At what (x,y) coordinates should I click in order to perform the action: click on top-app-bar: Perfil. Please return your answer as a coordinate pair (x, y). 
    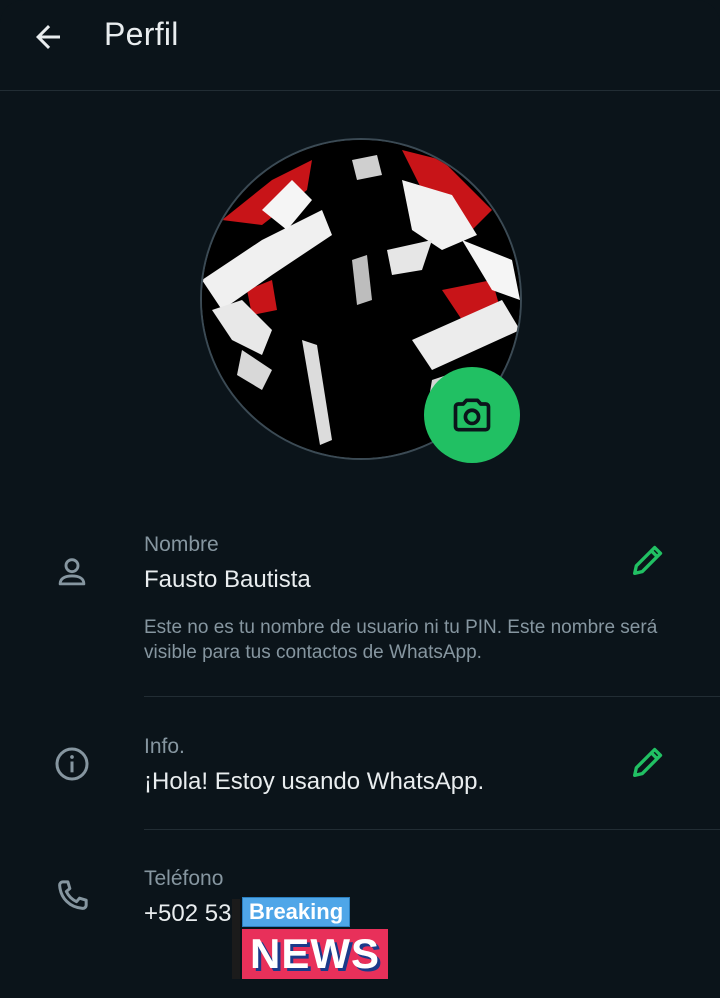
    Looking at the image, I should click on (360, 45).